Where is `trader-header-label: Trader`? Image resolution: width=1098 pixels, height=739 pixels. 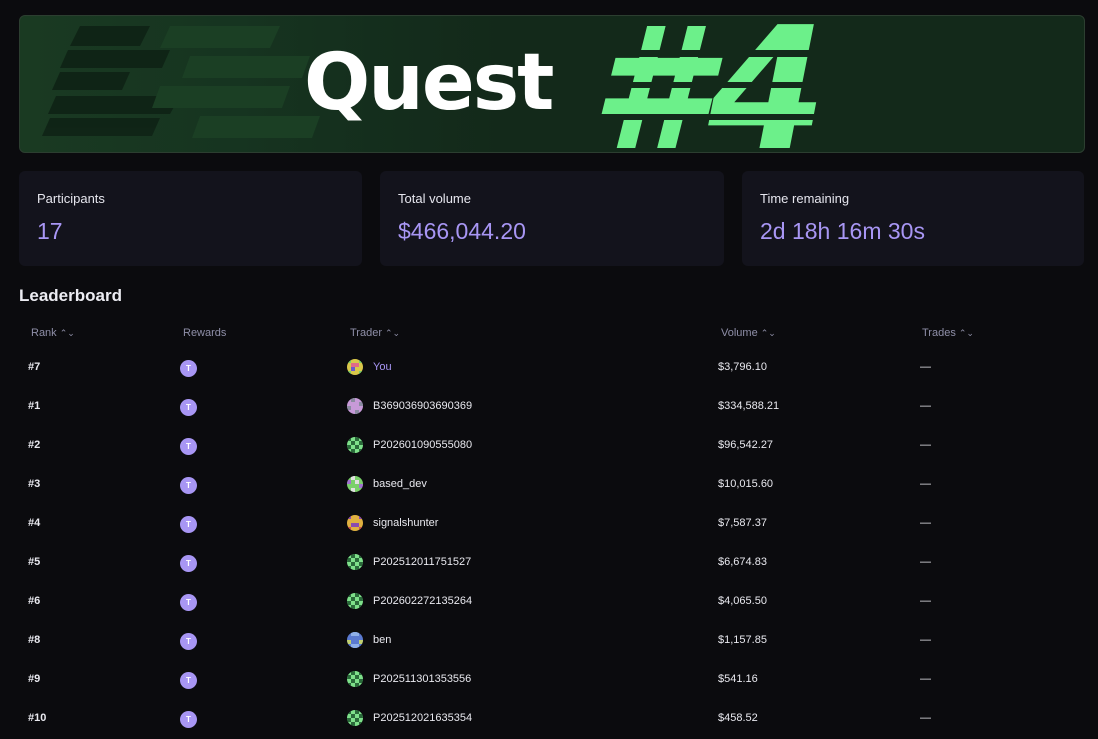 trader-header-label: Trader is located at coordinates (366, 333).